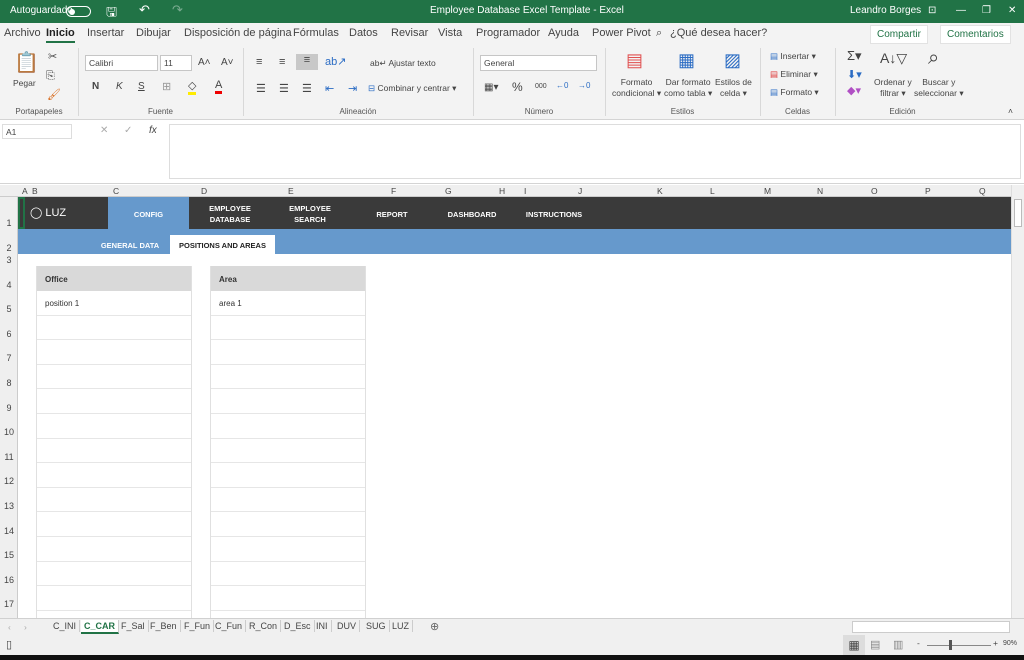 Image resolution: width=1024 pixels, height=660 pixels. Describe the element at coordinates (376, 626) in the screenshot. I see `sheet-tab-sug: SUG` at that location.